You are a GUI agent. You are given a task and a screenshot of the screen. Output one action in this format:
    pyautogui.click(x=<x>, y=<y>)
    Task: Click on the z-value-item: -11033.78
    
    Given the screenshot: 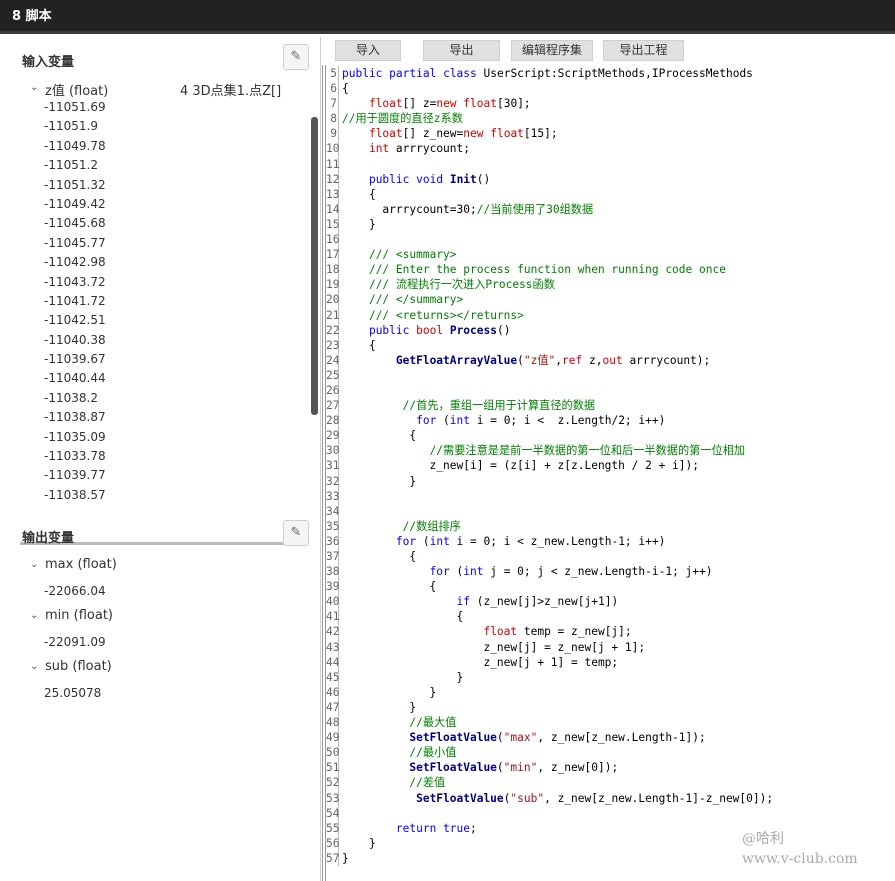 What is the action you would take?
    pyautogui.click(x=75, y=456)
    